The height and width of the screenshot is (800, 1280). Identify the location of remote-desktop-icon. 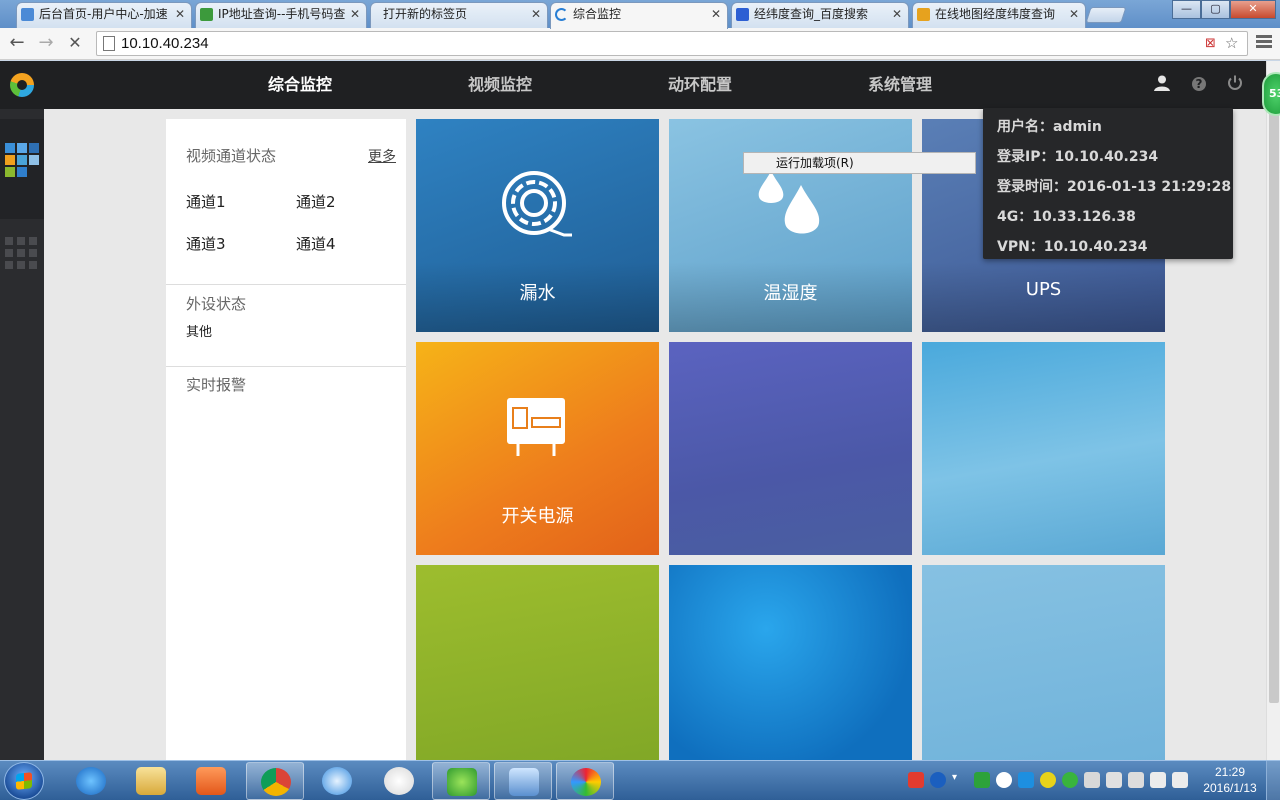
(524, 782).